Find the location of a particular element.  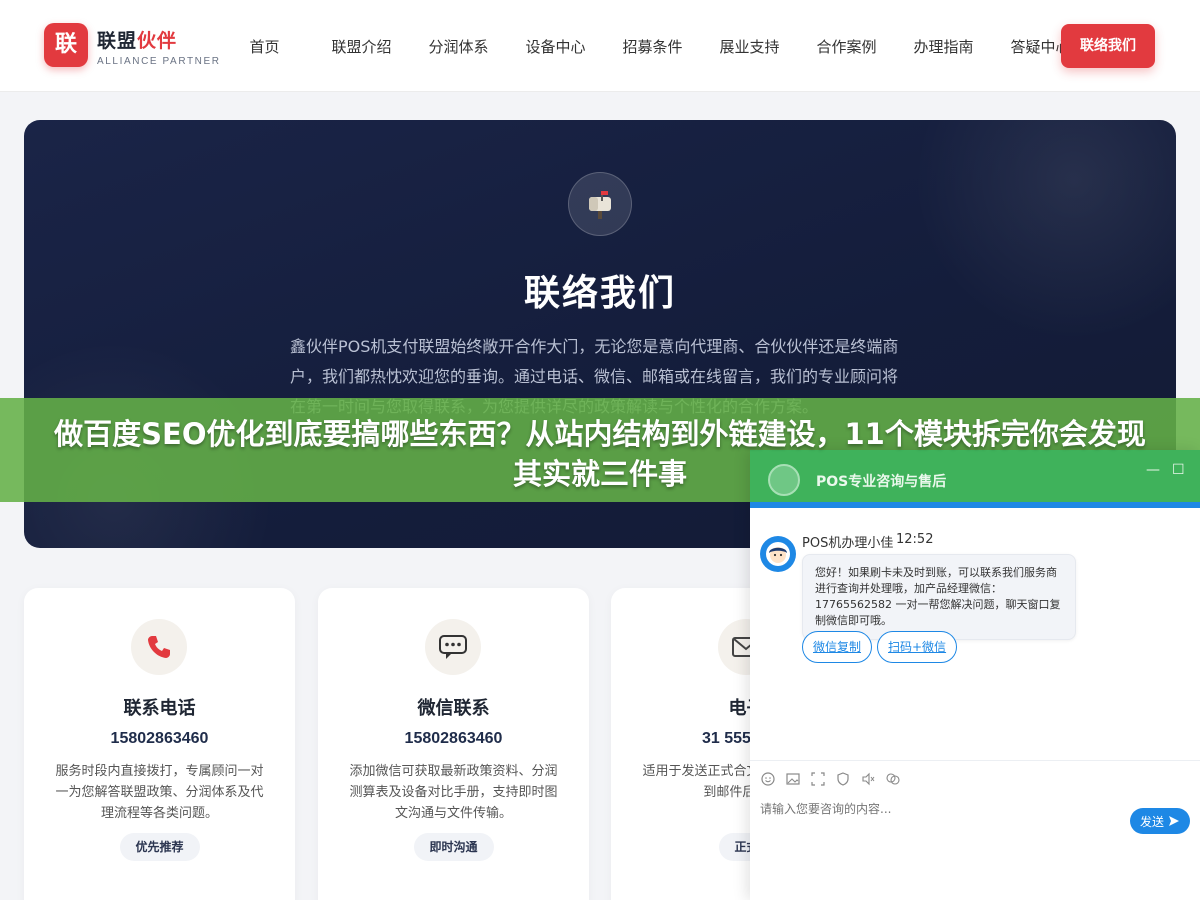

screenshot-icon is located at coordinates (818, 779).